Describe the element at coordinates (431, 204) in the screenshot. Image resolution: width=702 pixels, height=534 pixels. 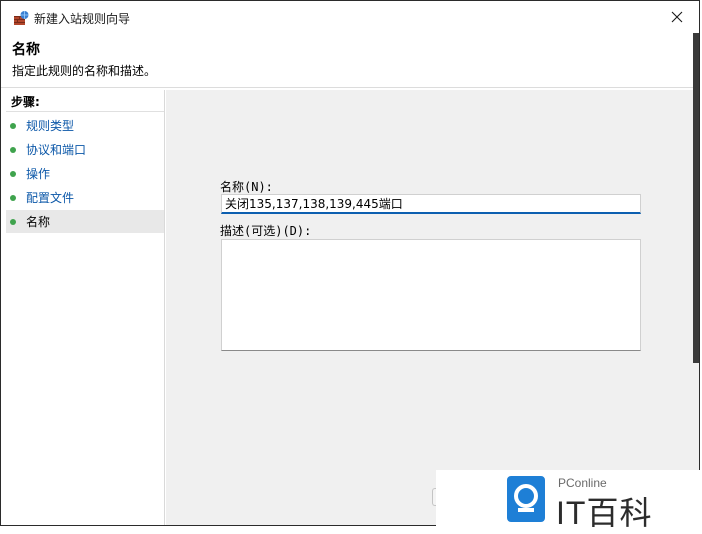
I see `rule-name-input` at that location.